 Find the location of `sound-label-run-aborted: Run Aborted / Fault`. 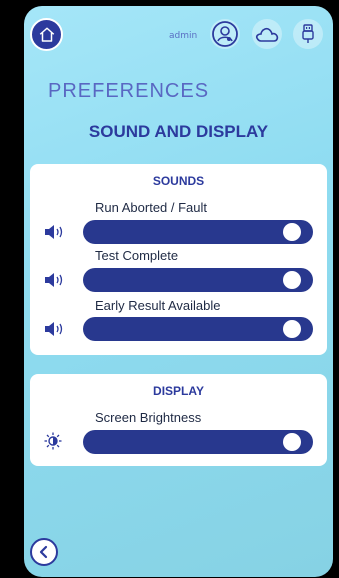

sound-label-run-aborted: Run Aborted / Fault is located at coordinates (151, 207).